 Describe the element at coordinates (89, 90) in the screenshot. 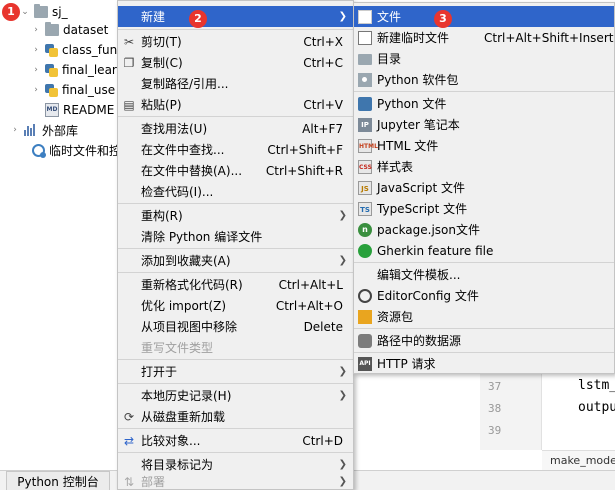

I see `tree-item-label: final_use` at that location.